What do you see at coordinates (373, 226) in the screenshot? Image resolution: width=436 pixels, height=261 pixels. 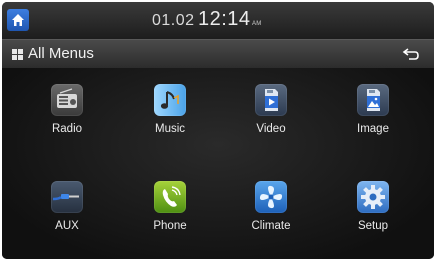 I see `menu-item-label: Setup` at bounding box center [373, 226].